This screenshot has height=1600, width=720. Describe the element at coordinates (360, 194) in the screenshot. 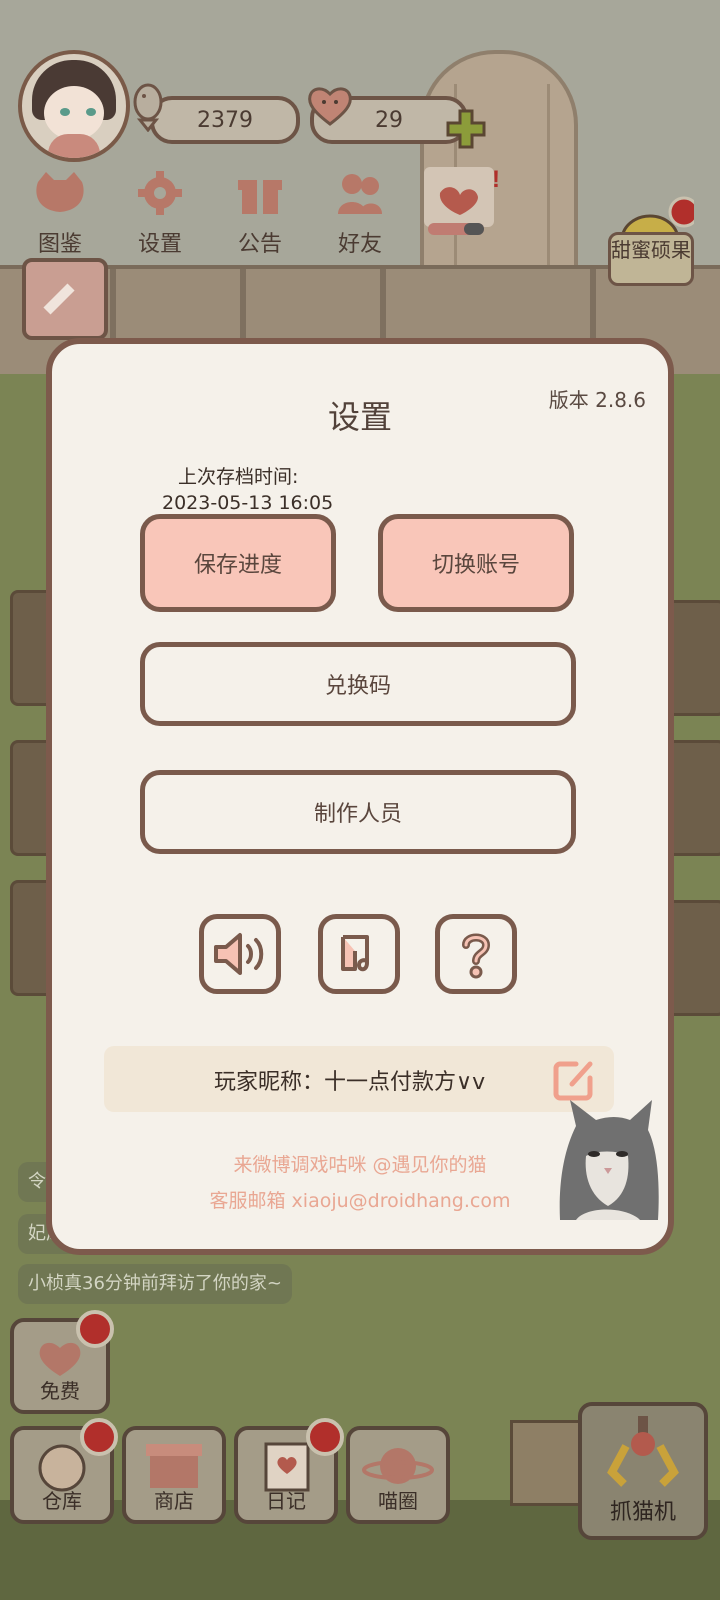

I see `friends-icon` at that location.